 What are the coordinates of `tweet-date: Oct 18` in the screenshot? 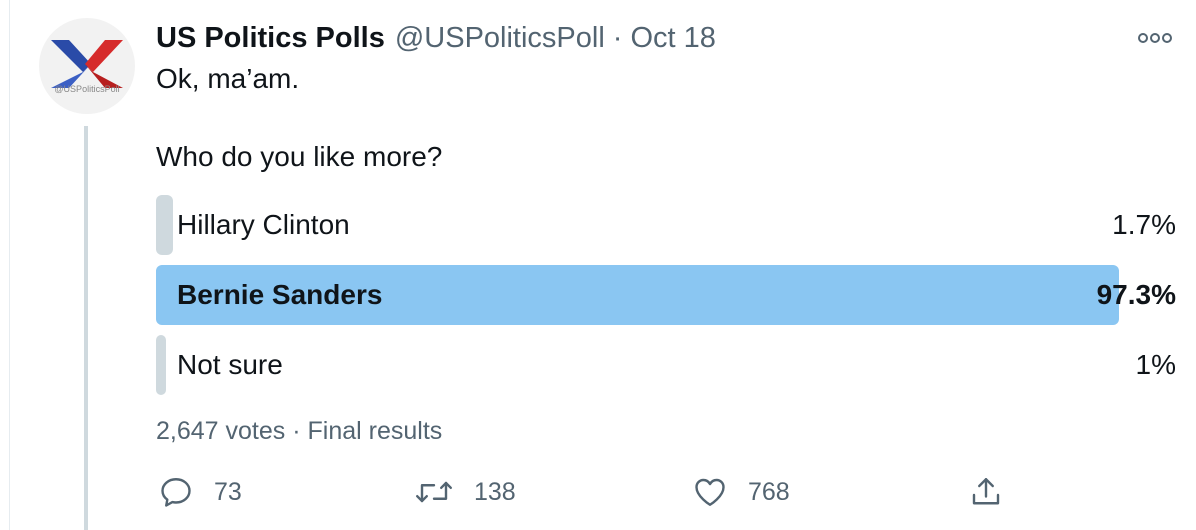 It's located at (672, 38).